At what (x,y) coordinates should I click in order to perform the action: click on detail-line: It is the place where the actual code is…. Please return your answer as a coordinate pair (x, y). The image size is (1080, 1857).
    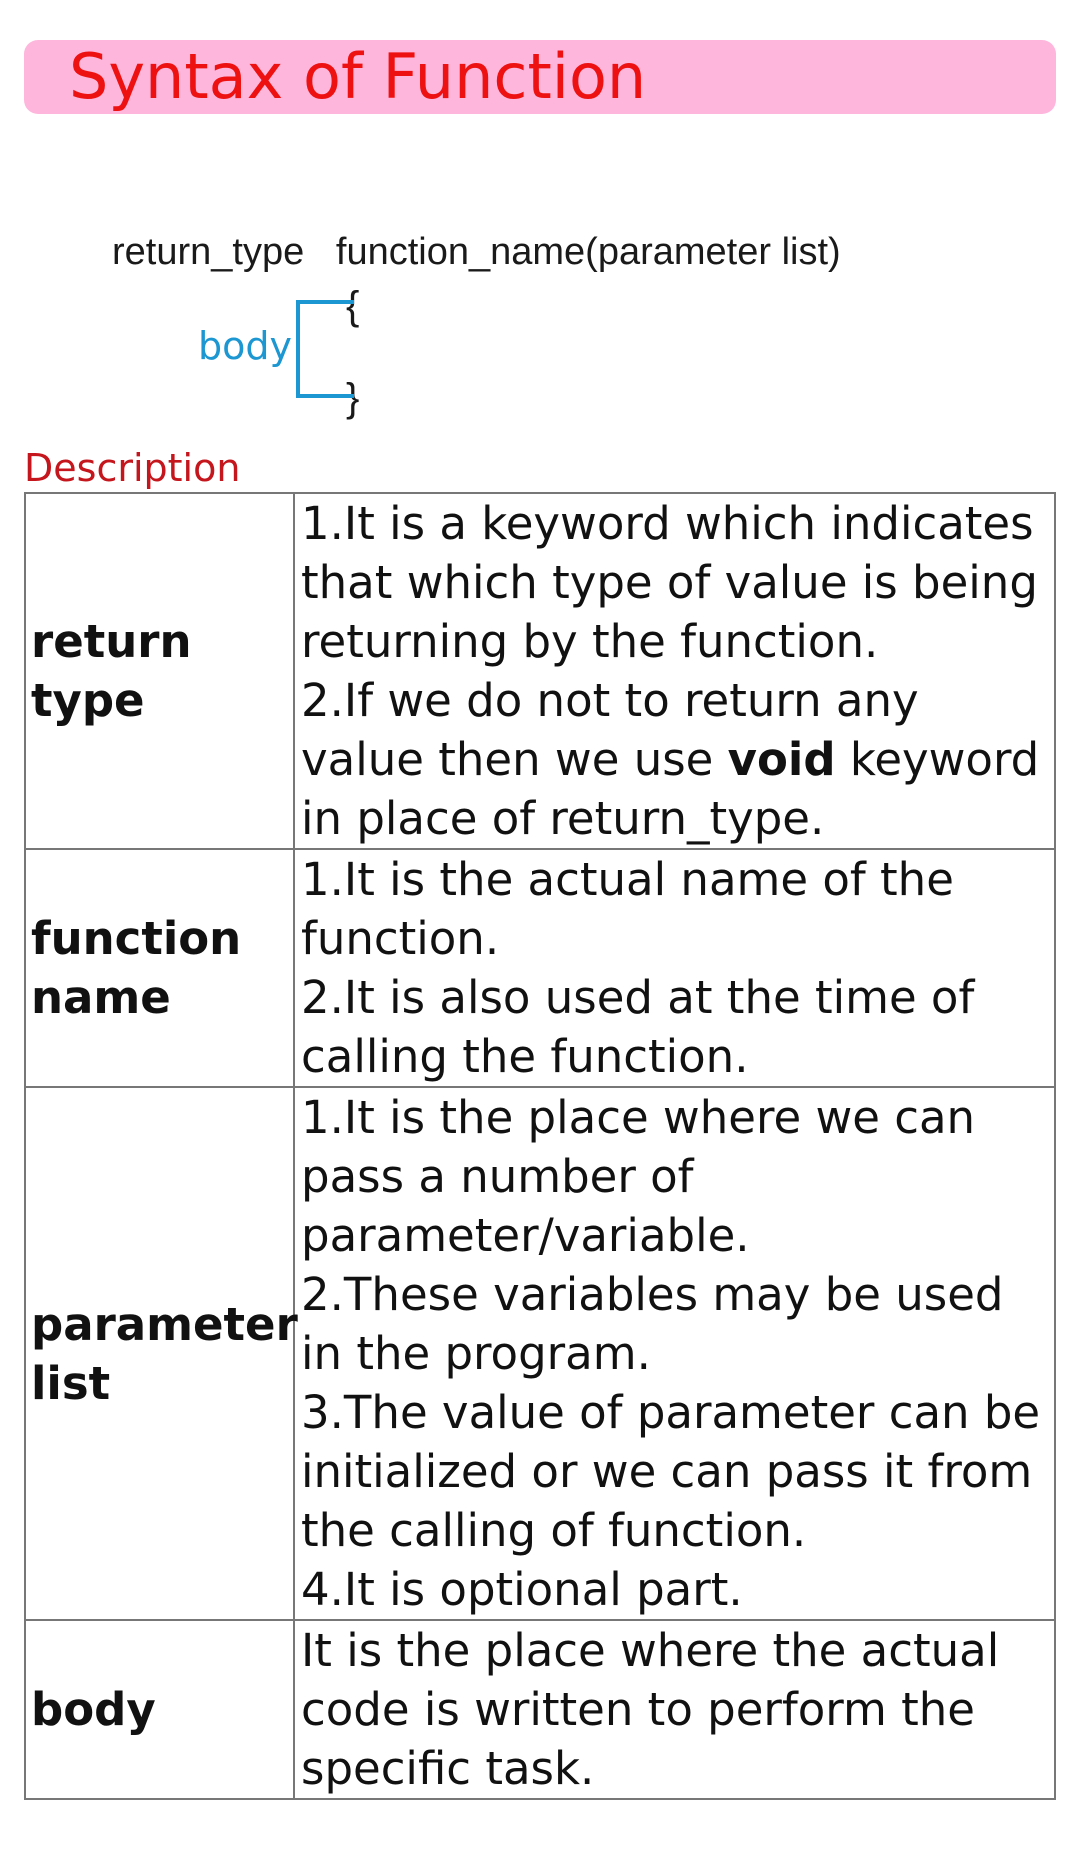
    Looking at the image, I should click on (650, 1709).